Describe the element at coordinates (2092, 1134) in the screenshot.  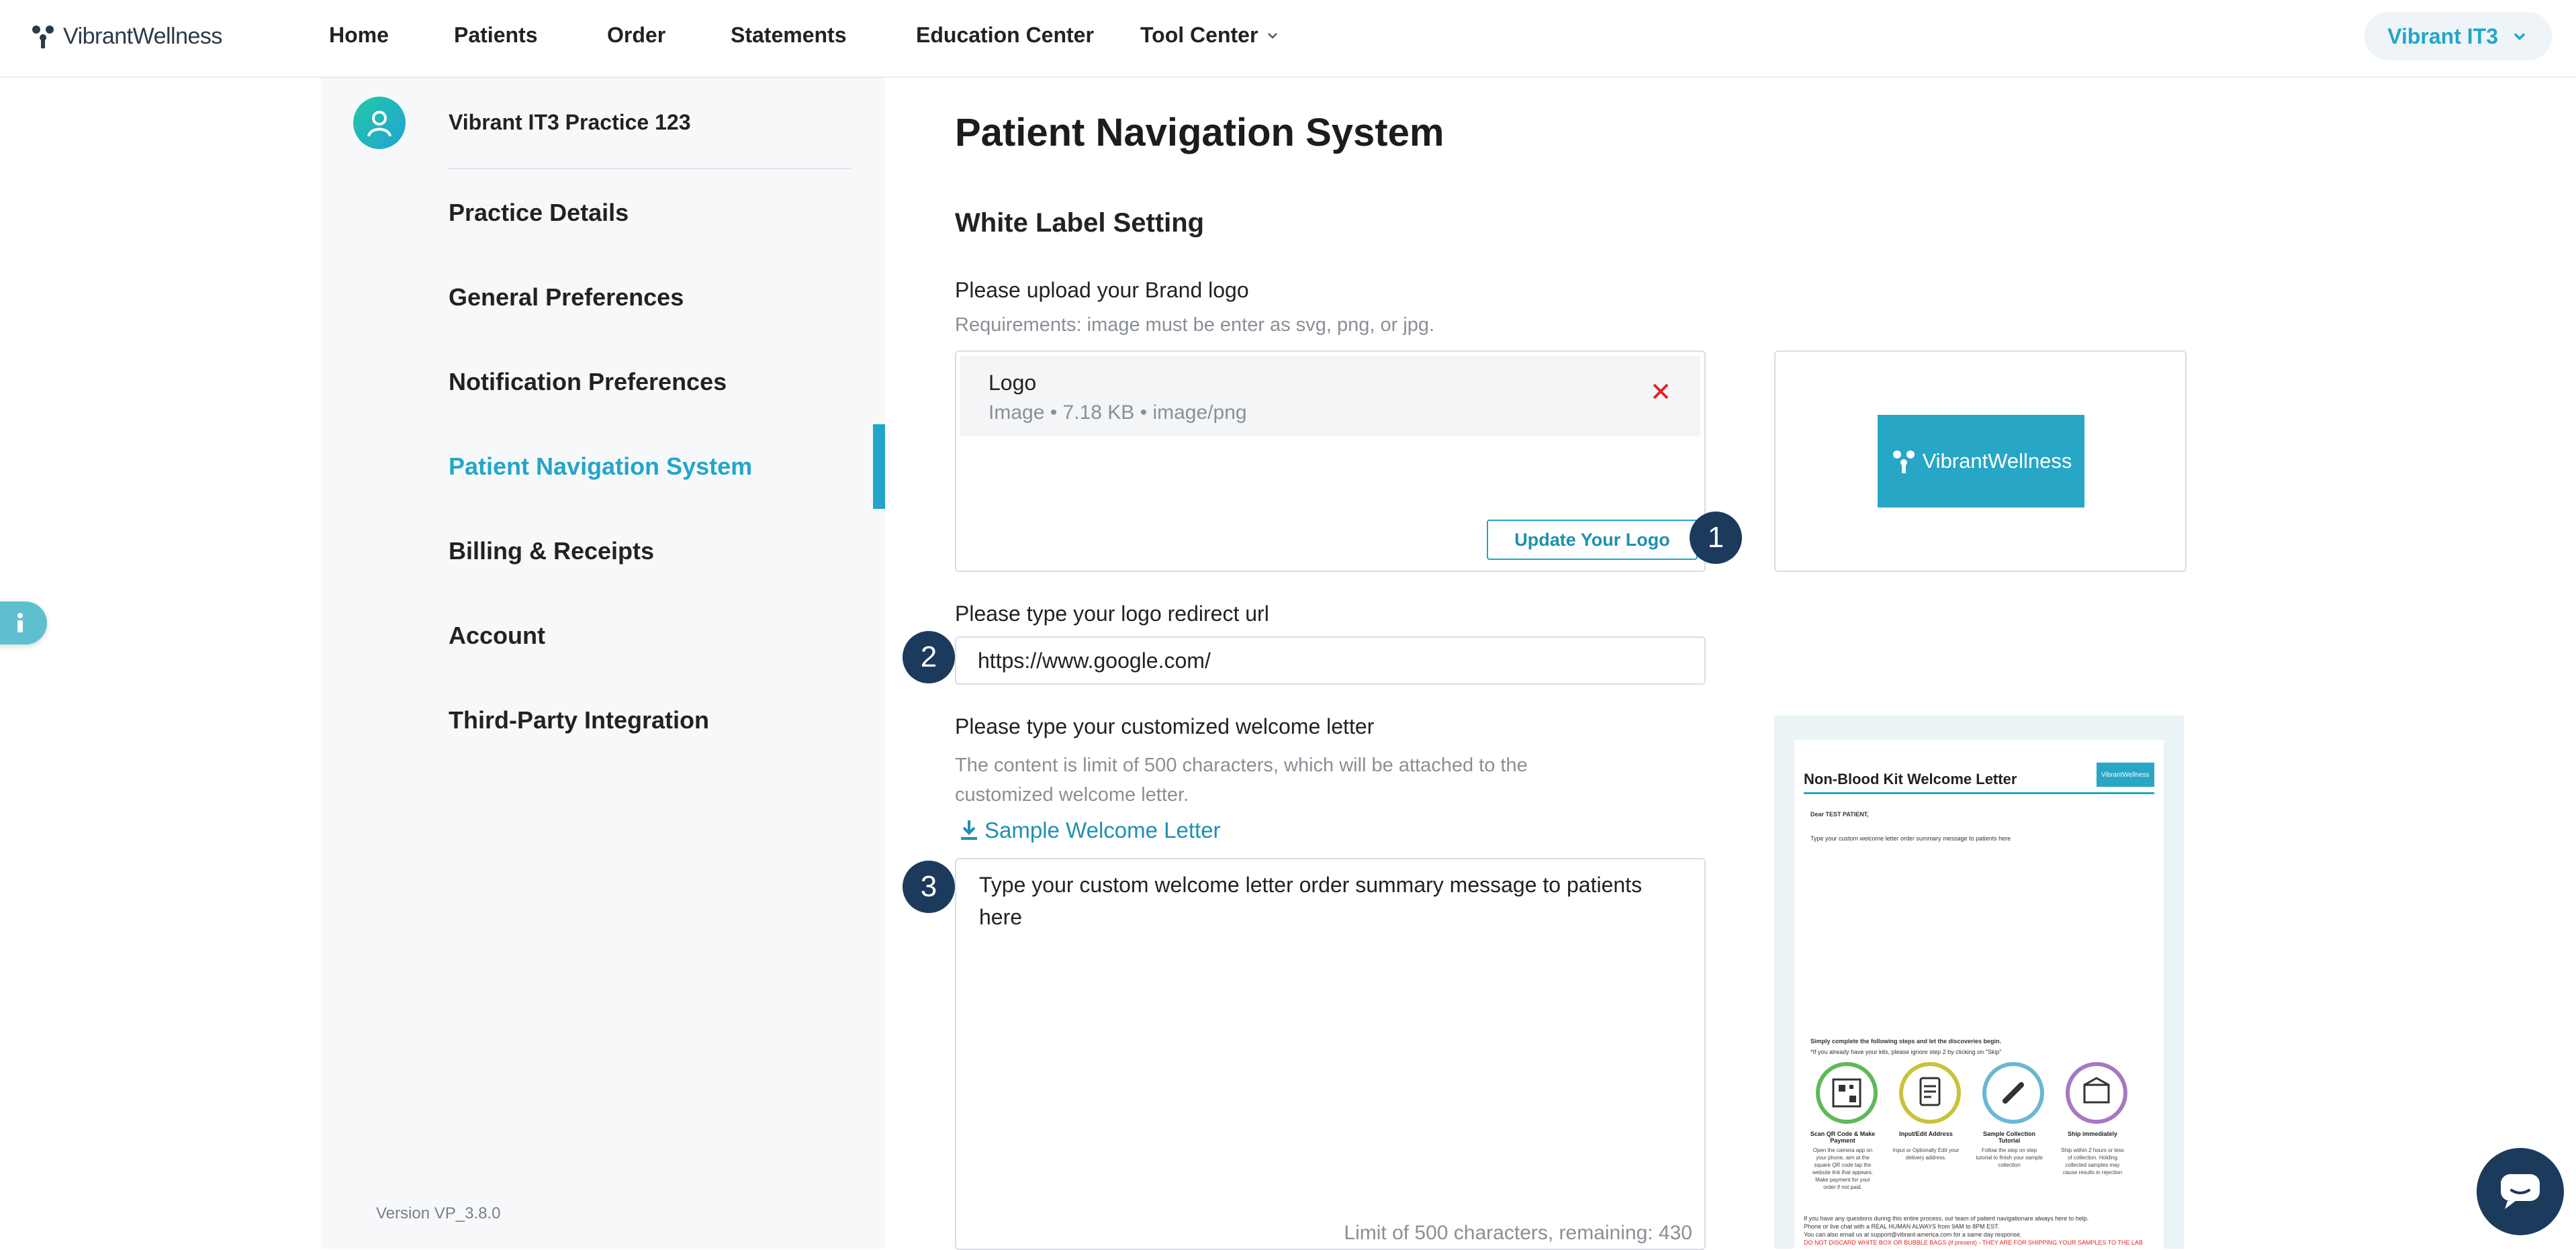
I see `step-title: Ship immediately` at that location.